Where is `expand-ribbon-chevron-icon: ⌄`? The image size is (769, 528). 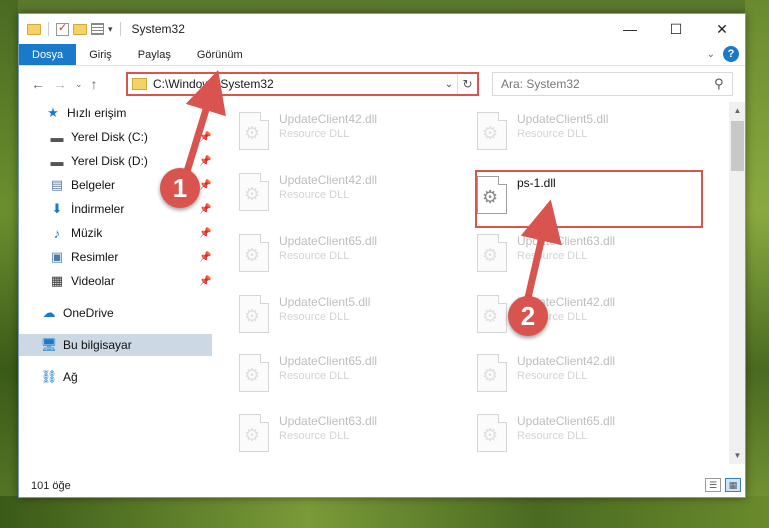 expand-ribbon-chevron-icon: ⌄ is located at coordinates (711, 54).